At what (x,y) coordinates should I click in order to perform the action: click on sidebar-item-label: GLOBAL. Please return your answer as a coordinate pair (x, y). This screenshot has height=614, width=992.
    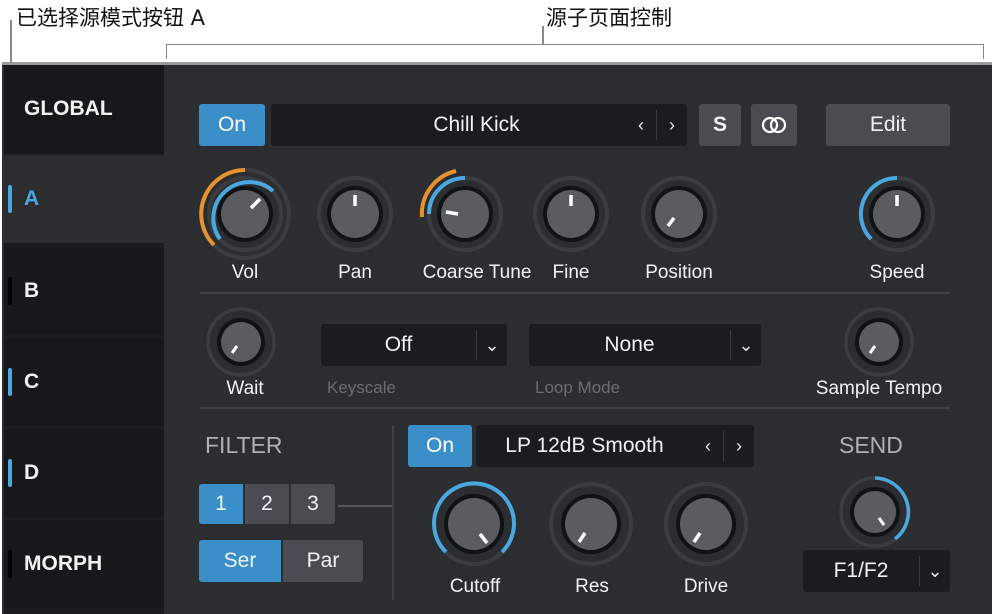
    Looking at the image, I should click on (68, 108).